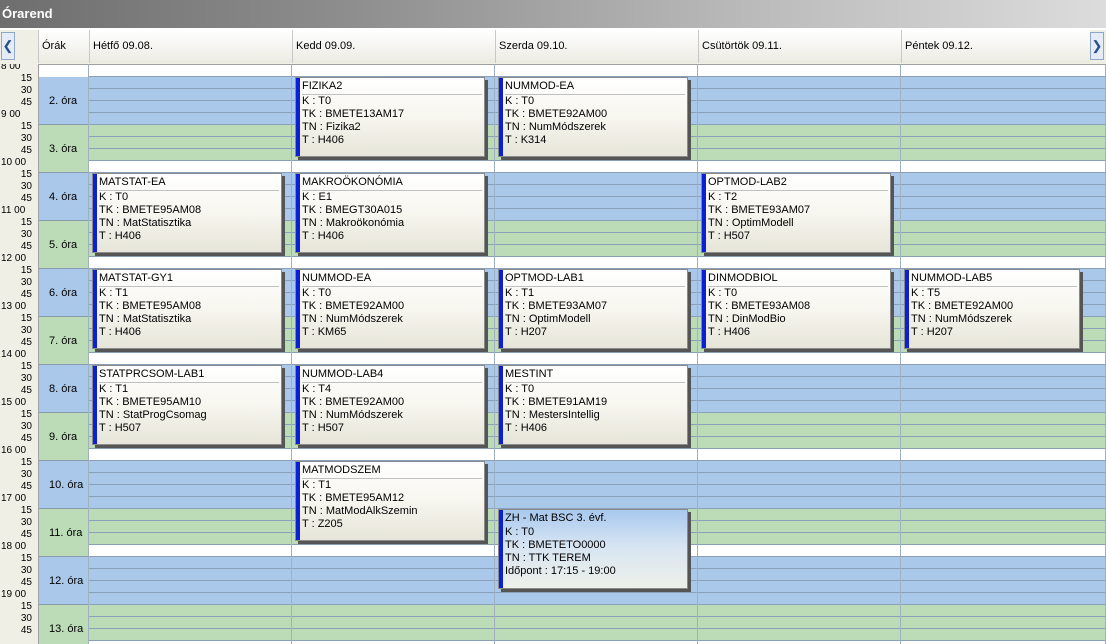 This screenshot has height=644, width=1106. What do you see at coordinates (11, 114) in the screenshot?
I see `time-hour-label: 9 00` at bounding box center [11, 114].